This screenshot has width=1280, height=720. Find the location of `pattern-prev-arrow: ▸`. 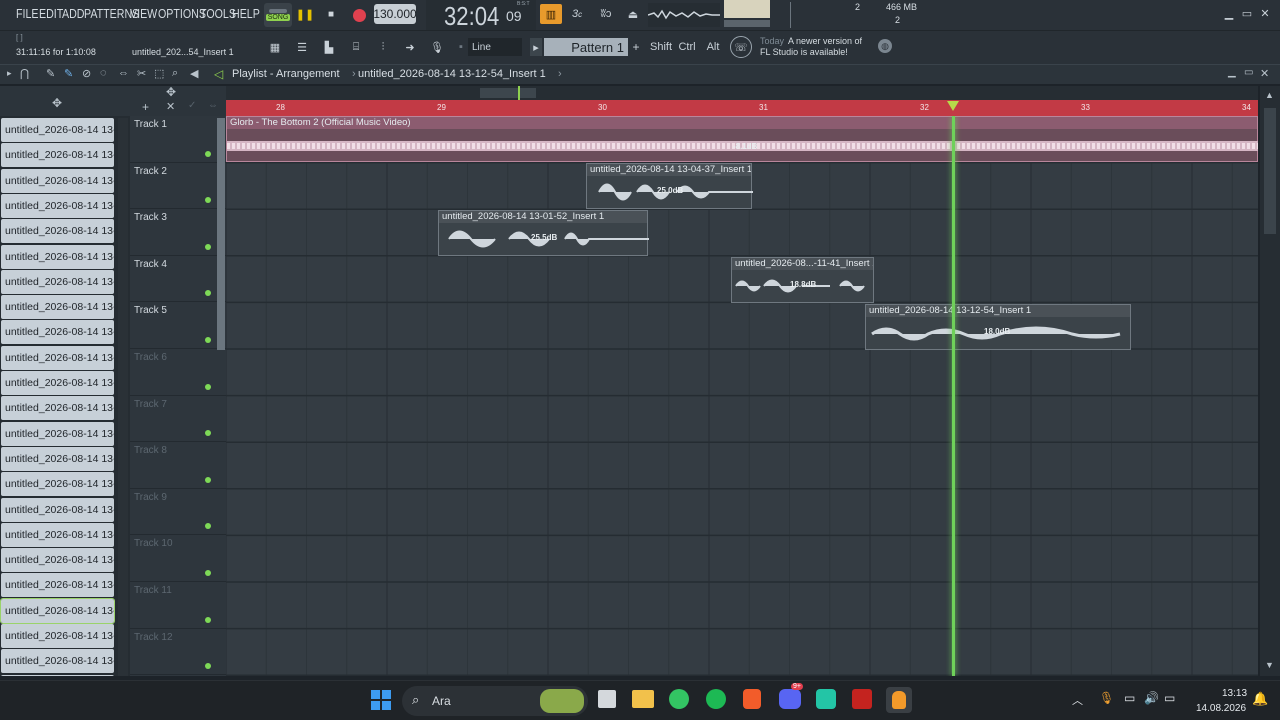

pattern-prev-arrow: ▸ is located at coordinates (536, 47).